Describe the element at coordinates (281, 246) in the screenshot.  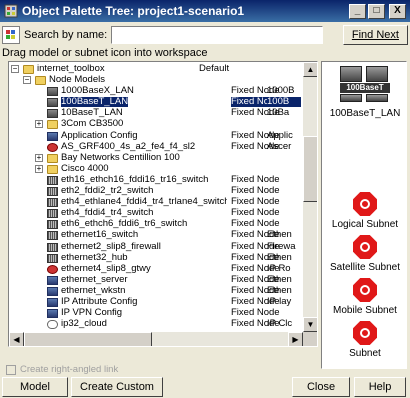
I see `tree-row-description: Firewa` at that location.